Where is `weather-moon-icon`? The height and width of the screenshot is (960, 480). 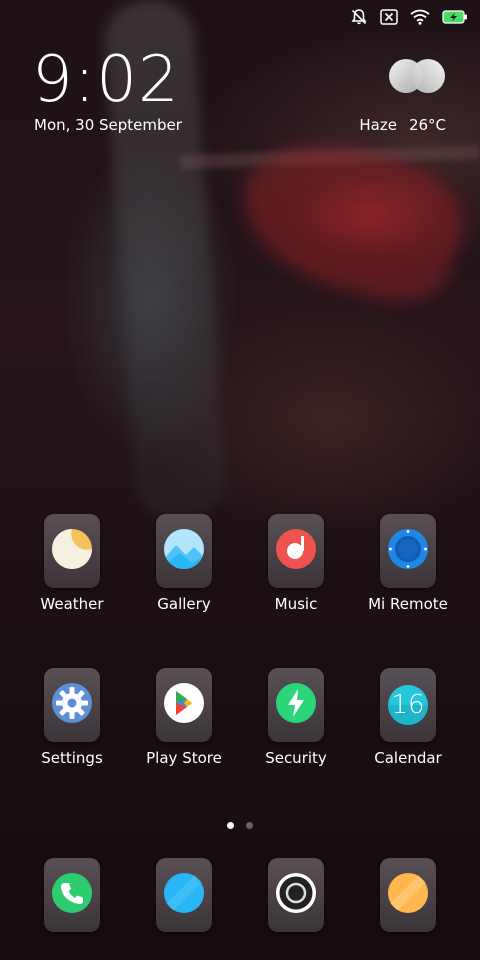
weather-moon-icon is located at coordinates (72, 551).